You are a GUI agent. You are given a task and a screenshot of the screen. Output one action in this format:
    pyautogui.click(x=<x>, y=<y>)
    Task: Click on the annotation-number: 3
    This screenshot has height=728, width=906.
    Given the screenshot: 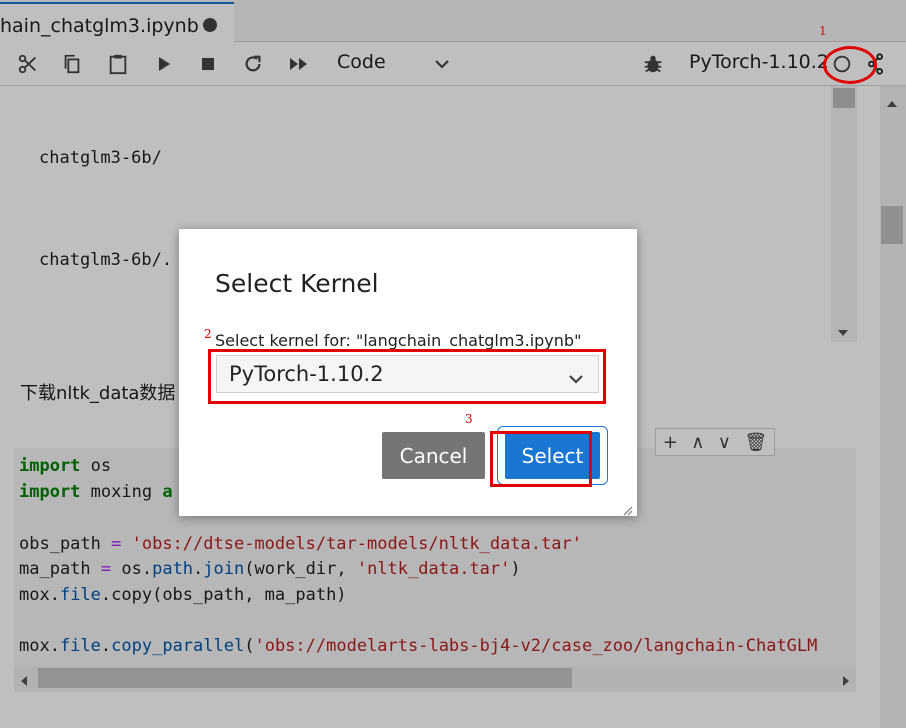 What is the action you would take?
    pyautogui.click(x=469, y=419)
    